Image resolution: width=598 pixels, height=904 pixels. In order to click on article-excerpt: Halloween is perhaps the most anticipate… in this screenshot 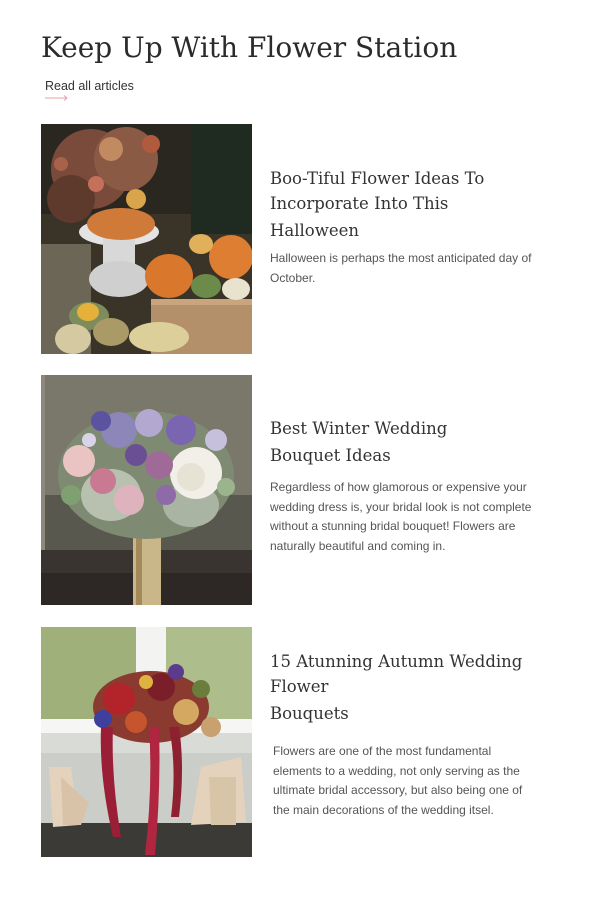, I will do `click(401, 268)`.